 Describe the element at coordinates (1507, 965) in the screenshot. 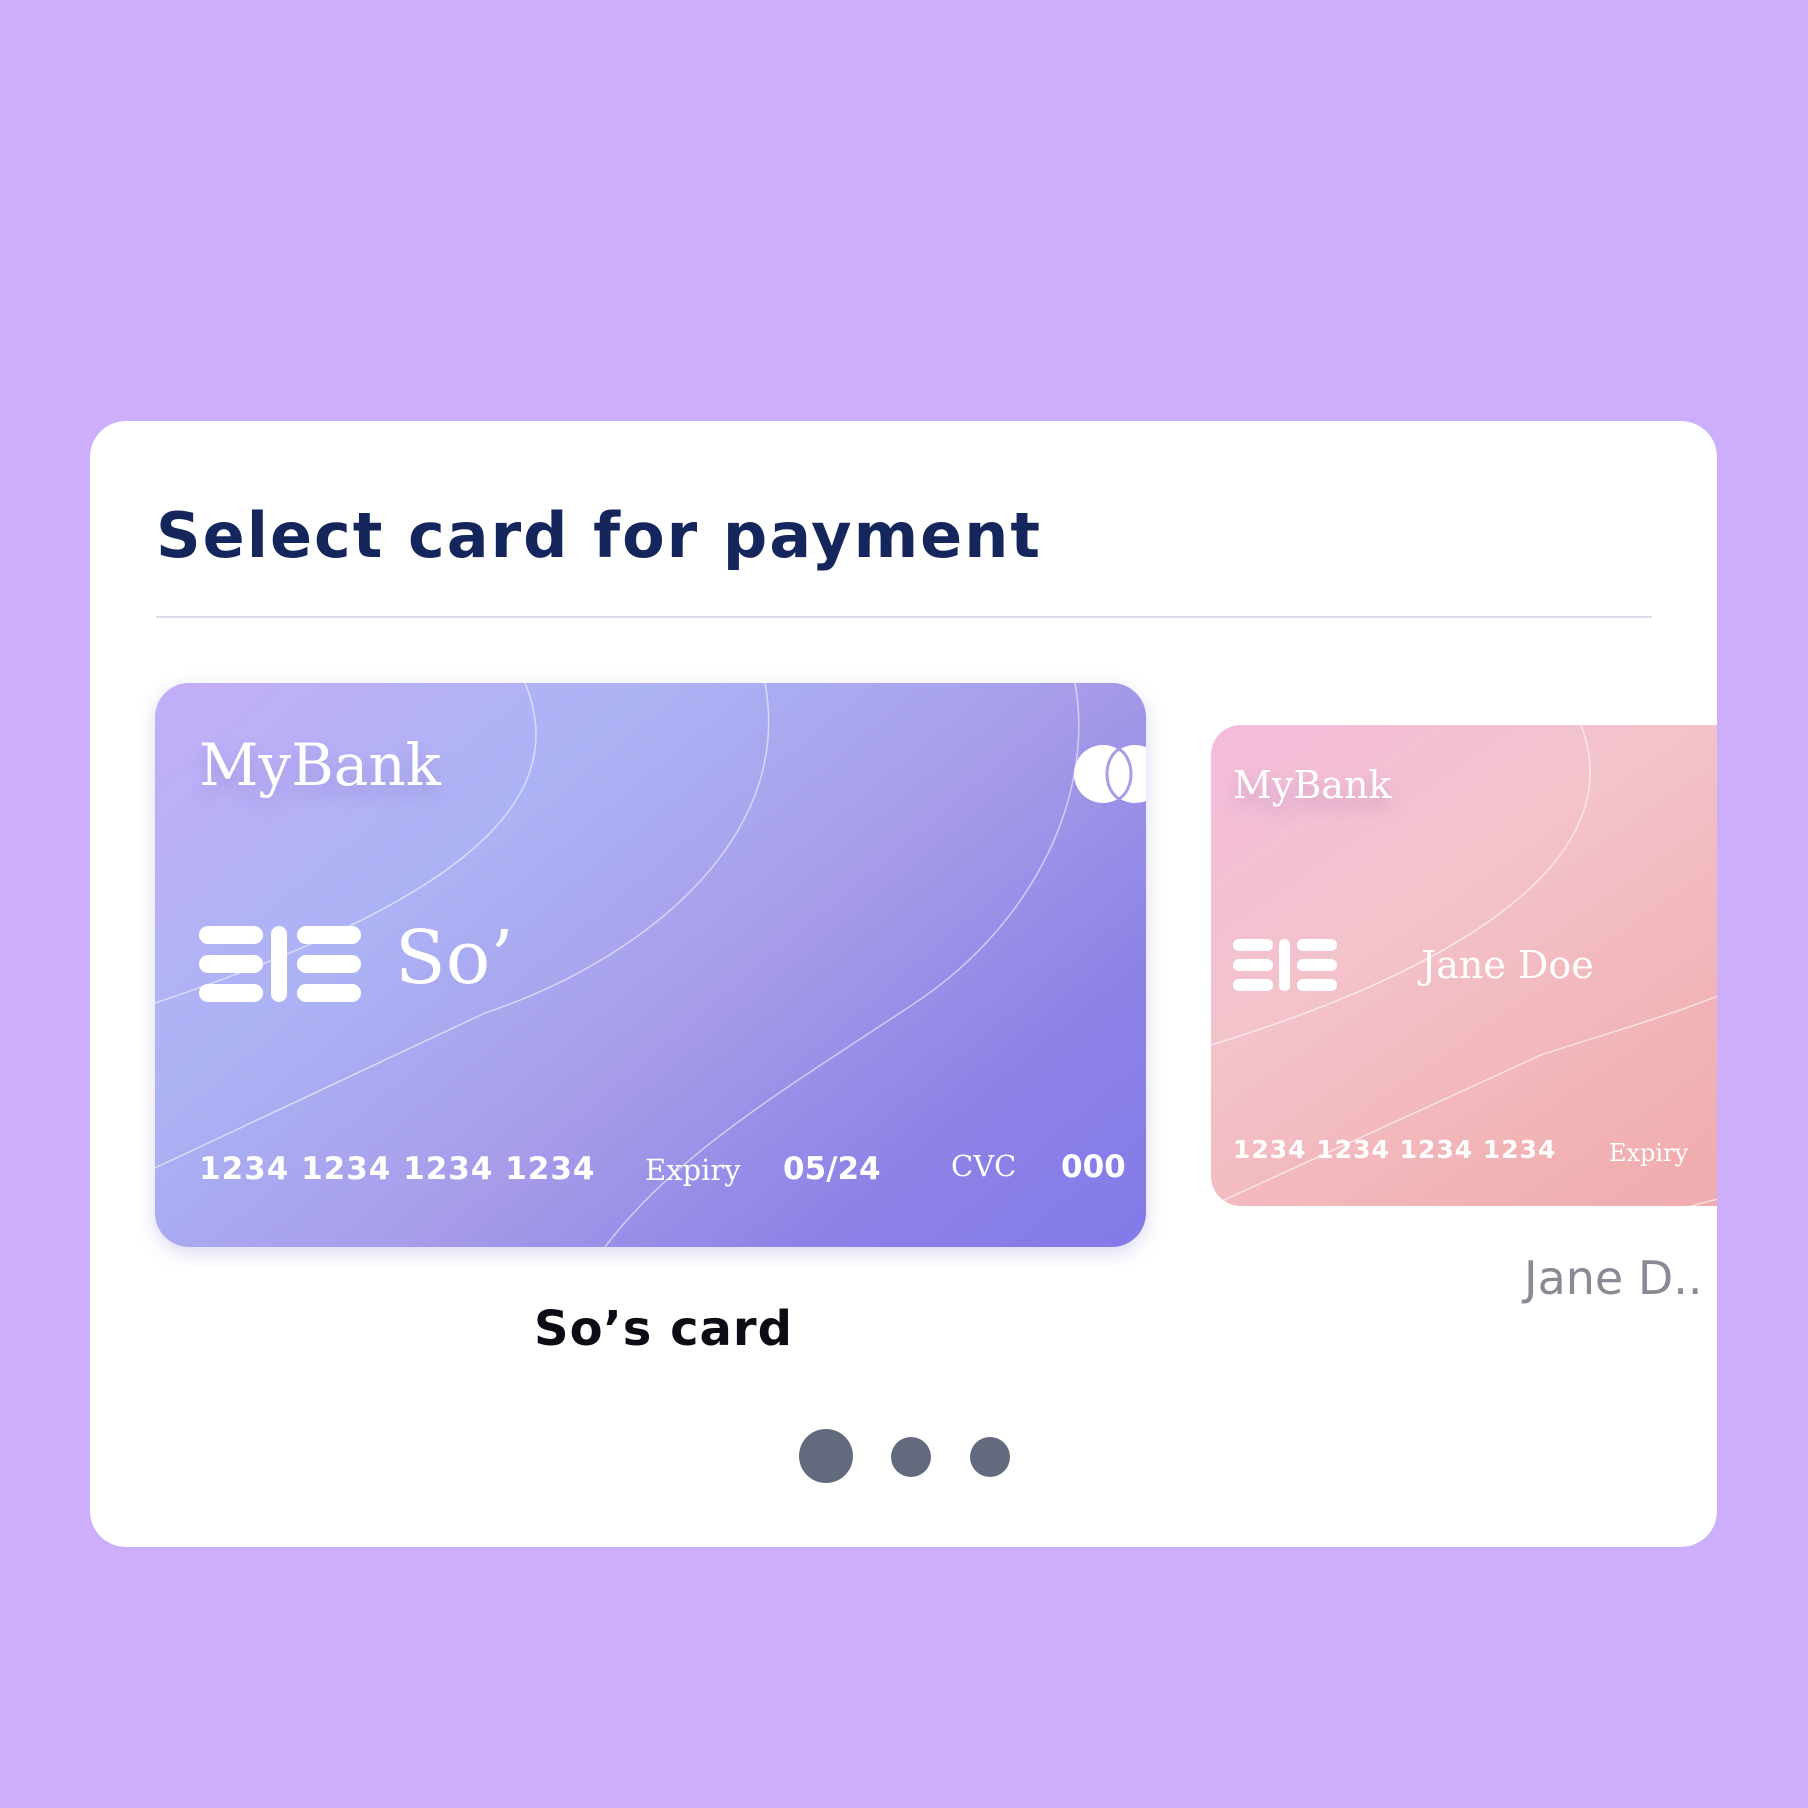

I see `card-holder-name: Jane Doe` at that location.